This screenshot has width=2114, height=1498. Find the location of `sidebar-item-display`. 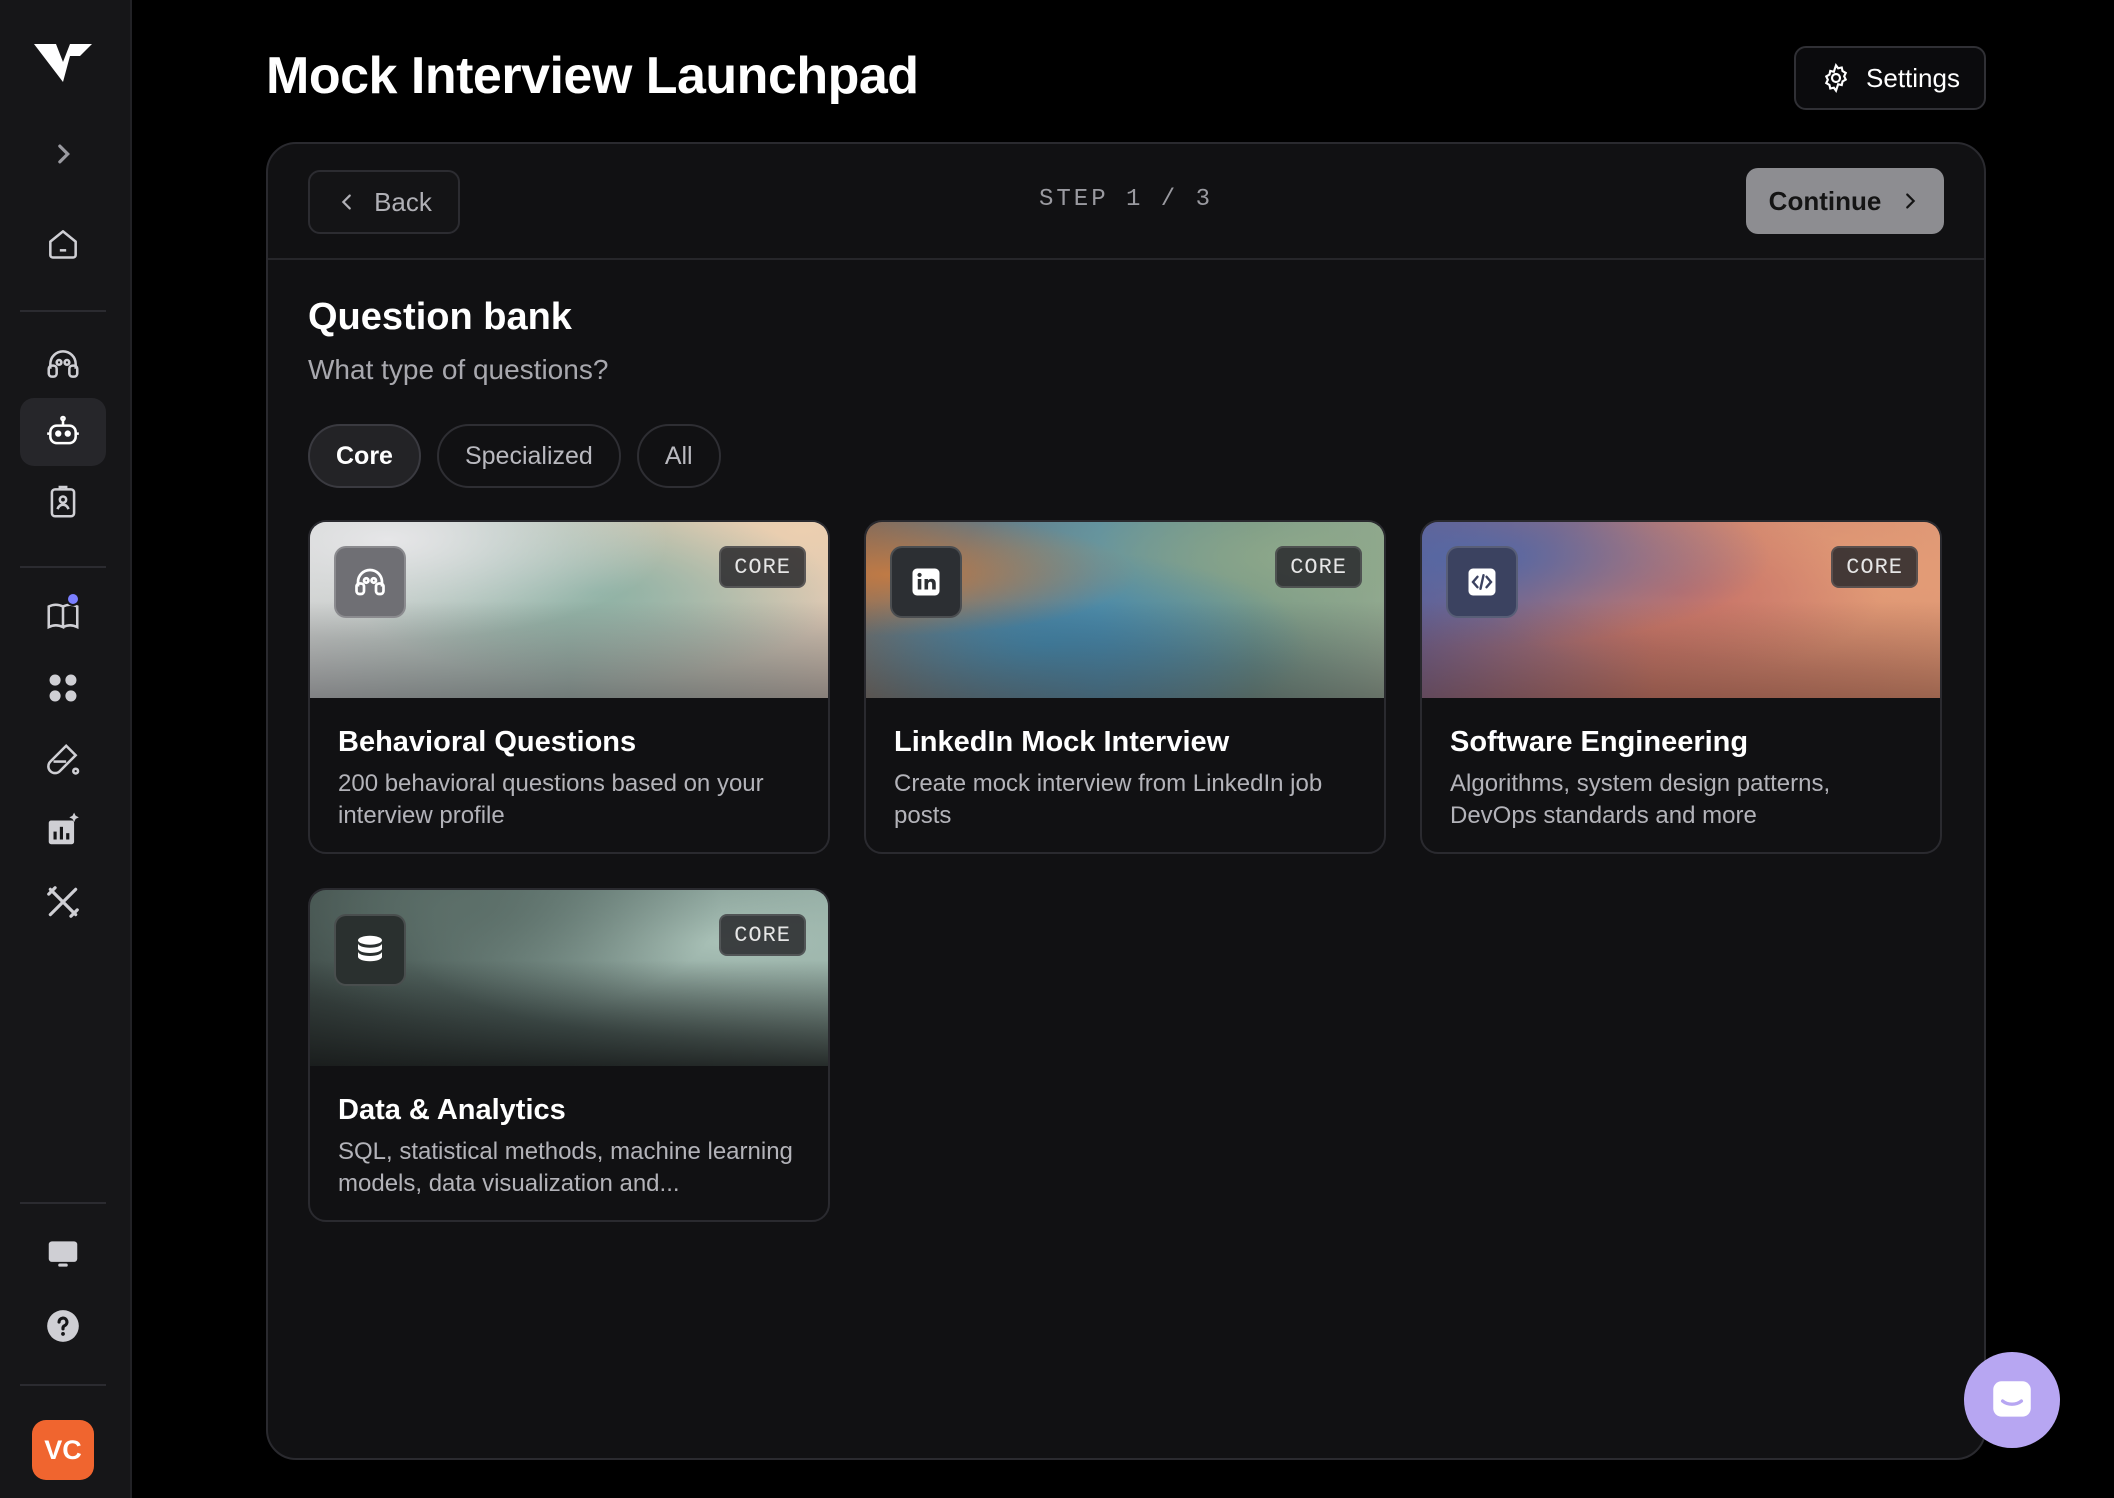

sidebar-item-display is located at coordinates (63, 1254).